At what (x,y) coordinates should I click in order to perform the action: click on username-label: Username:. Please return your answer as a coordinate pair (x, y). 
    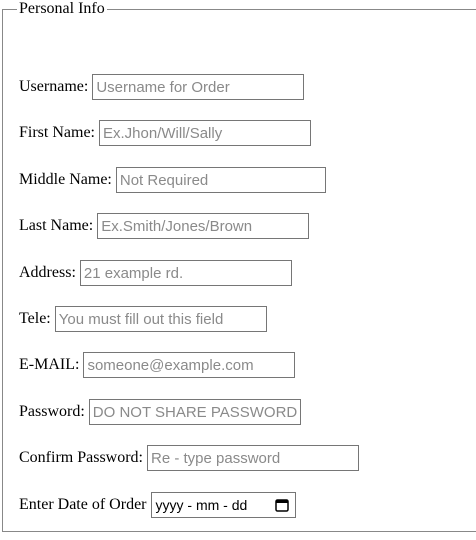
    Looking at the image, I should click on (54, 86).